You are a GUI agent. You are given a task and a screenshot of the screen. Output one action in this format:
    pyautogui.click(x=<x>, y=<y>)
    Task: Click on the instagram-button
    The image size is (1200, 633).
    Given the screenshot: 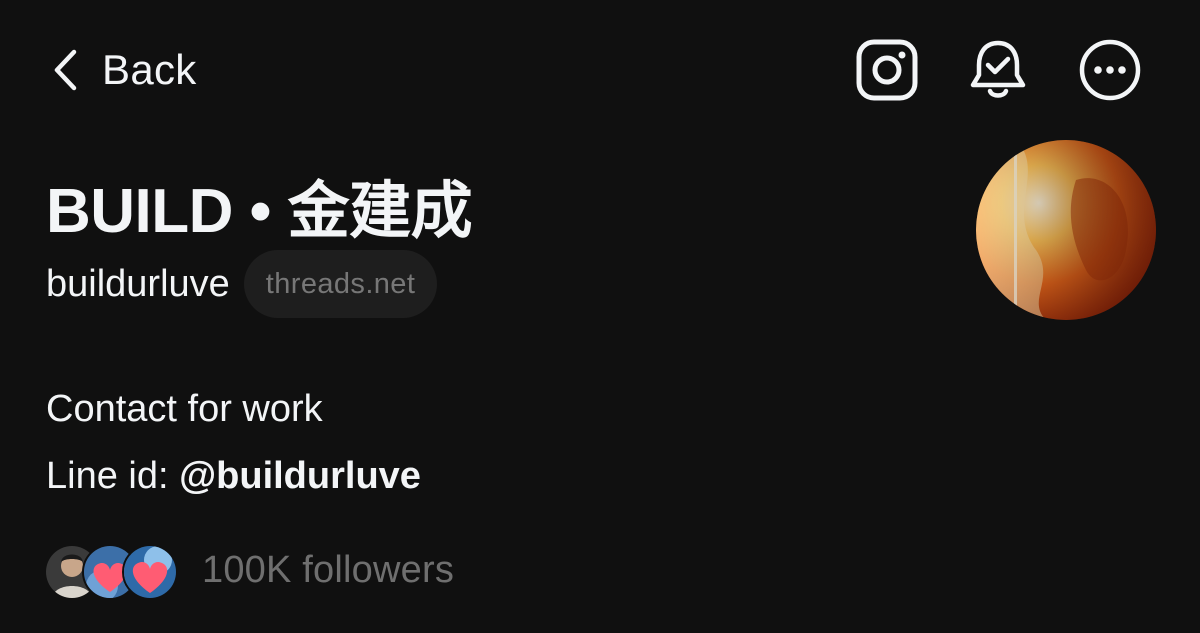 What is the action you would take?
    pyautogui.click(x=887, y=70)
    